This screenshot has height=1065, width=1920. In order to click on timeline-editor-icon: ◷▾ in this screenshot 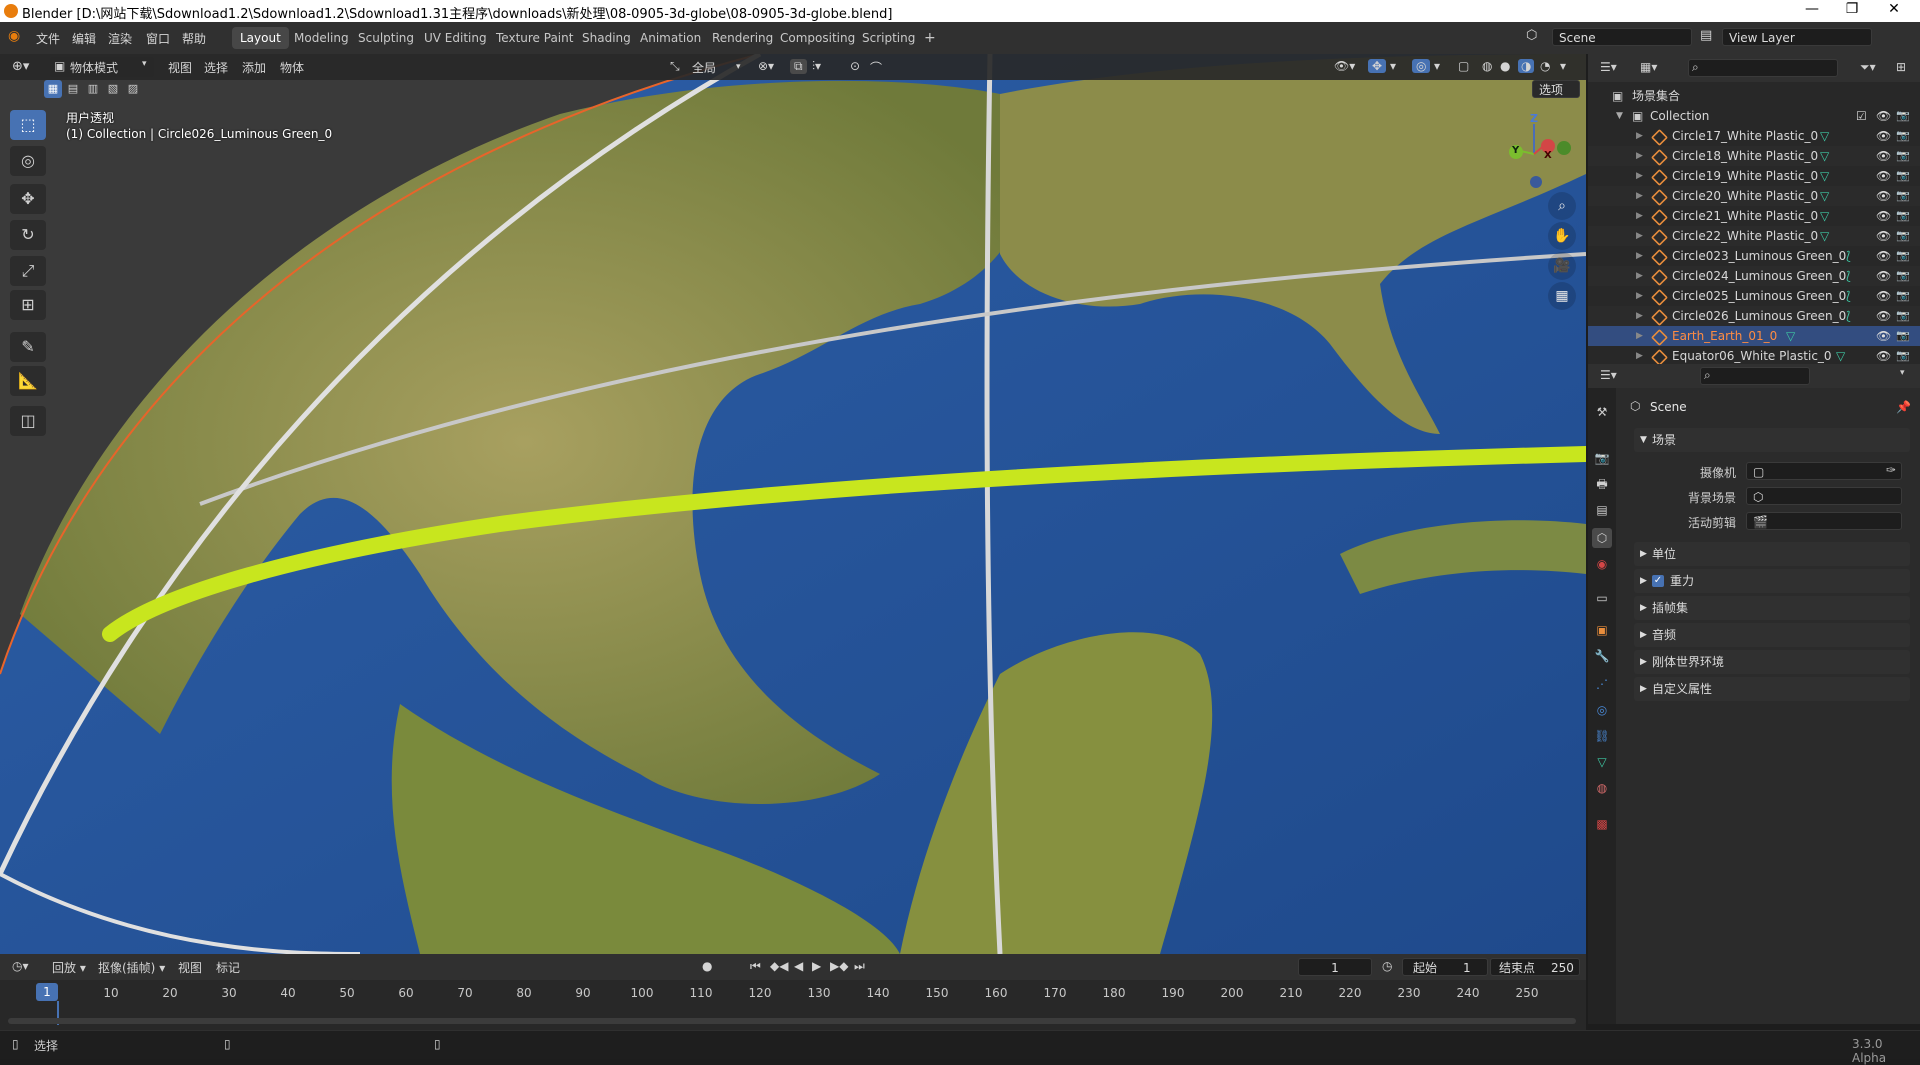, I will do `click(20, 966)`.